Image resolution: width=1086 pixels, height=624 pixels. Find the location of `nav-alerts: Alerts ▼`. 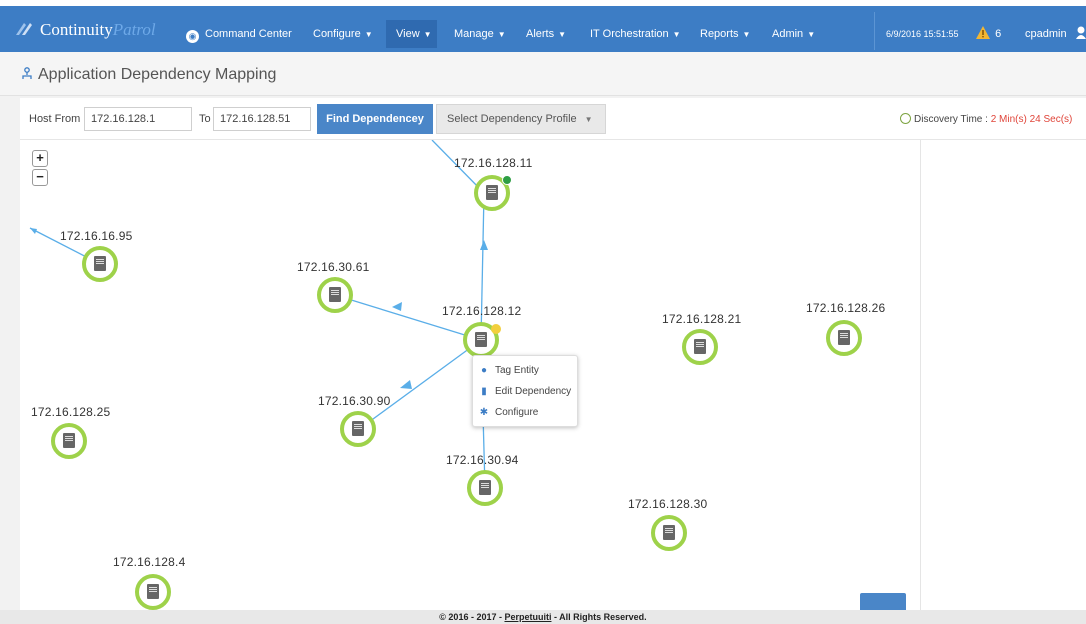

nav-alerts: Alerts ▼ is located at coordinates (546, 34).